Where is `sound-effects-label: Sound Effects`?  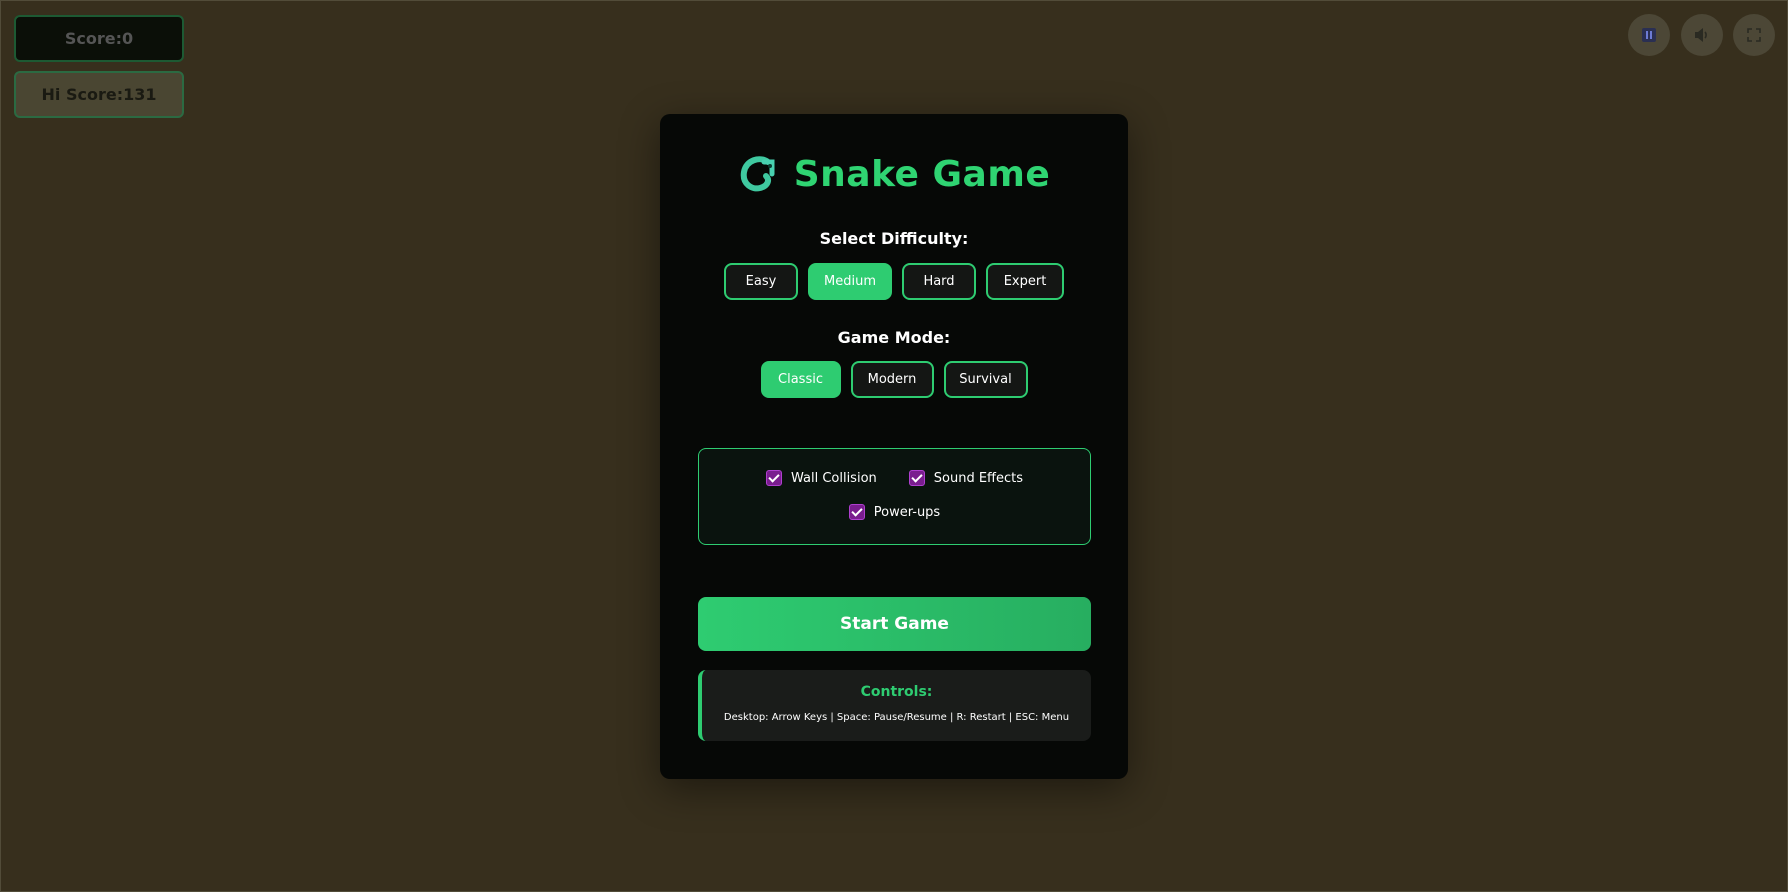 sound-effects-label: Sound Effects is located at coordinates (978, 478).